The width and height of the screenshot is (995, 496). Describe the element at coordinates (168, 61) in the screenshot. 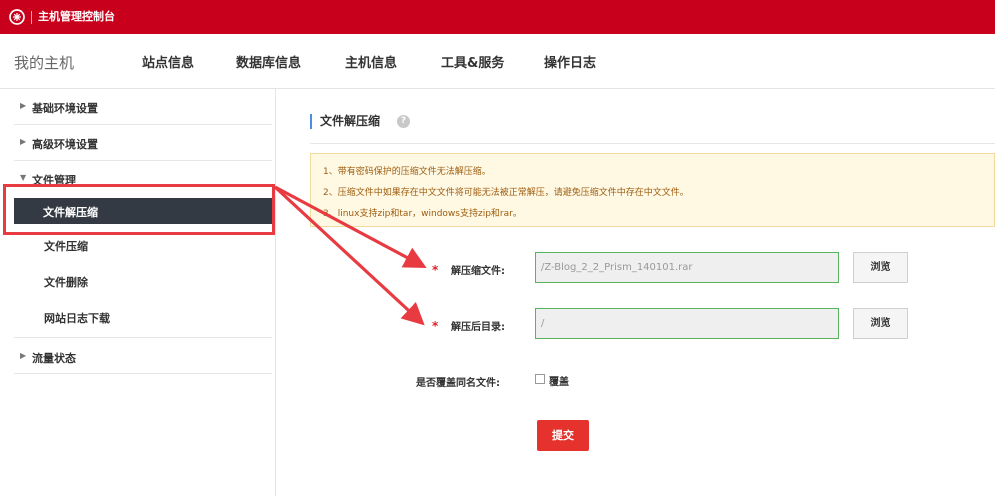

I see `nav-site-info: 站点信息` at that location.